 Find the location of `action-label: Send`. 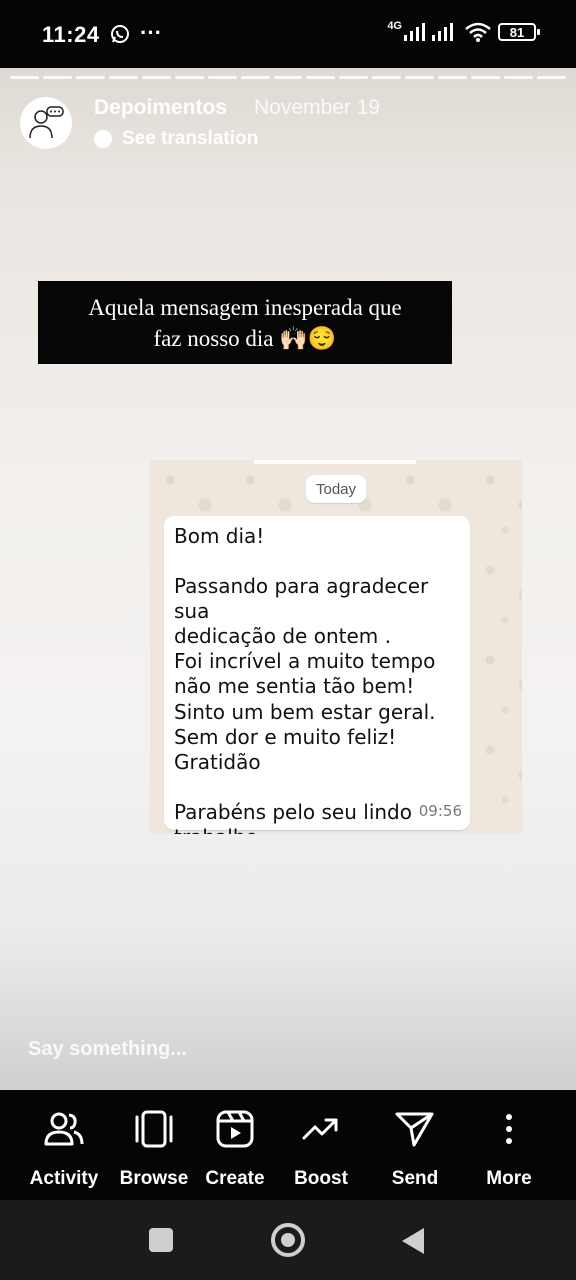

action-label: Send is located at coordinates (415, 1178).